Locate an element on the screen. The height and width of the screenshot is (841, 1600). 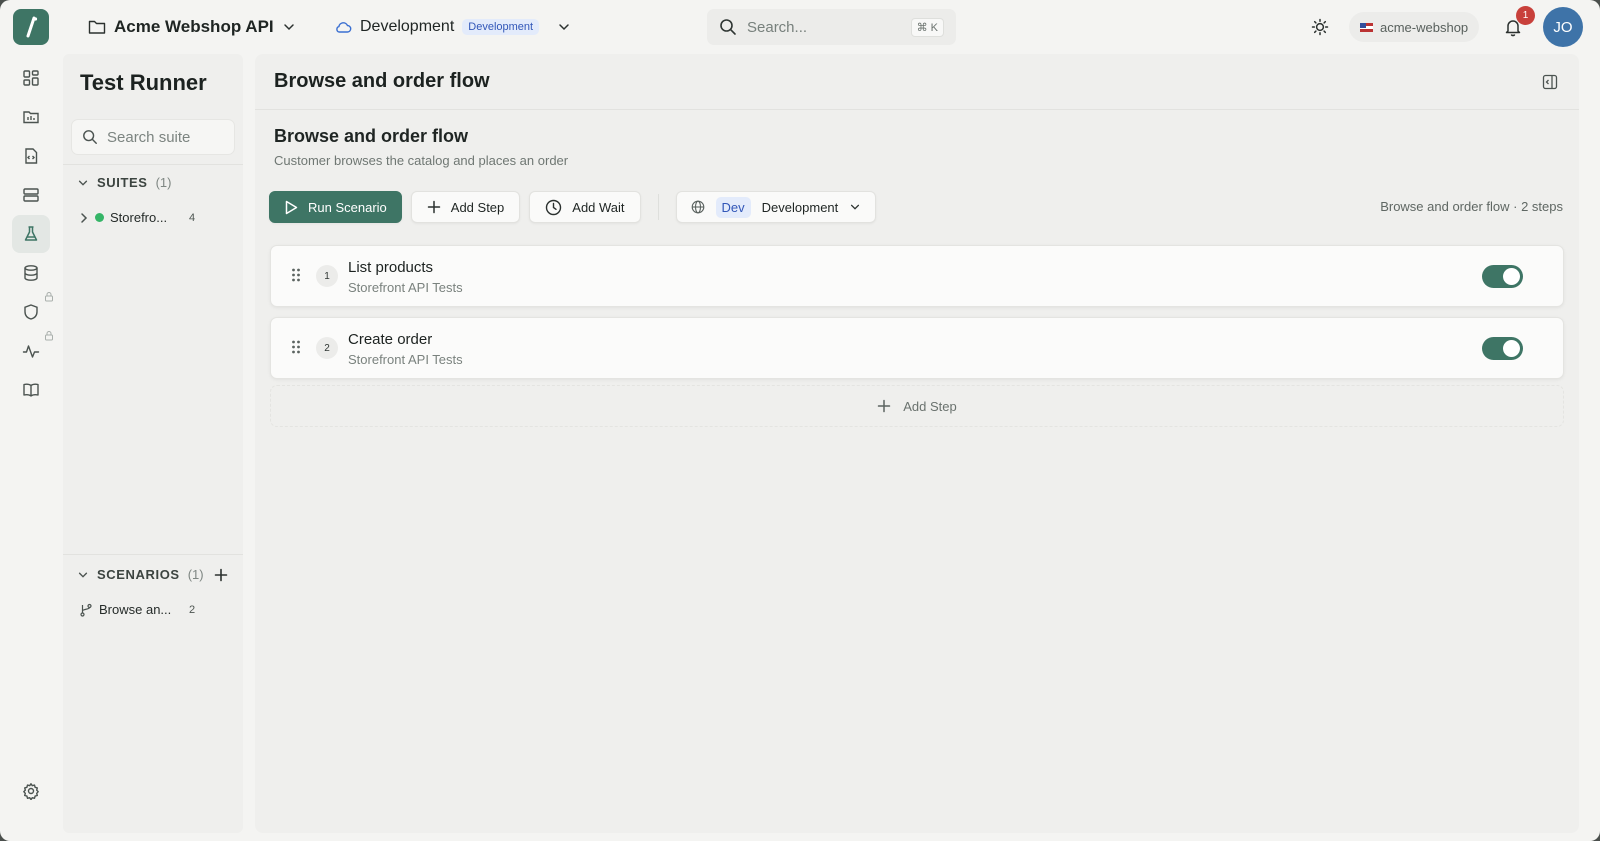
globe-icon is located at coordinates (697, 207).